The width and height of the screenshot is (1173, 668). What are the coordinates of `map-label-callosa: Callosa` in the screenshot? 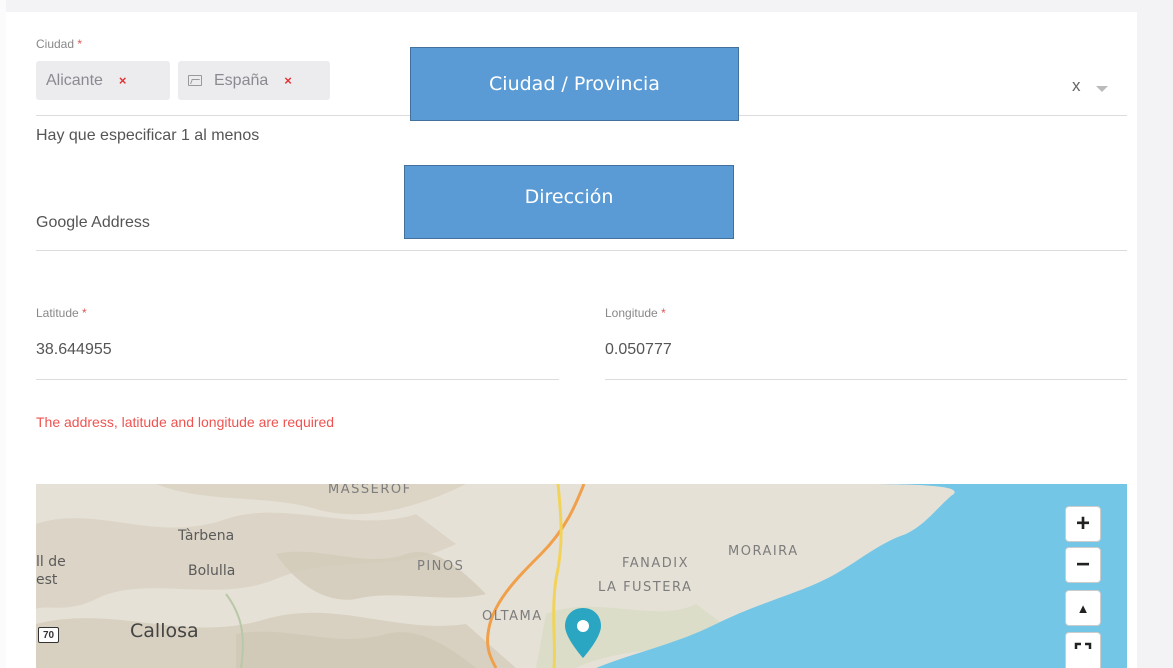 It's located at (164, 631).